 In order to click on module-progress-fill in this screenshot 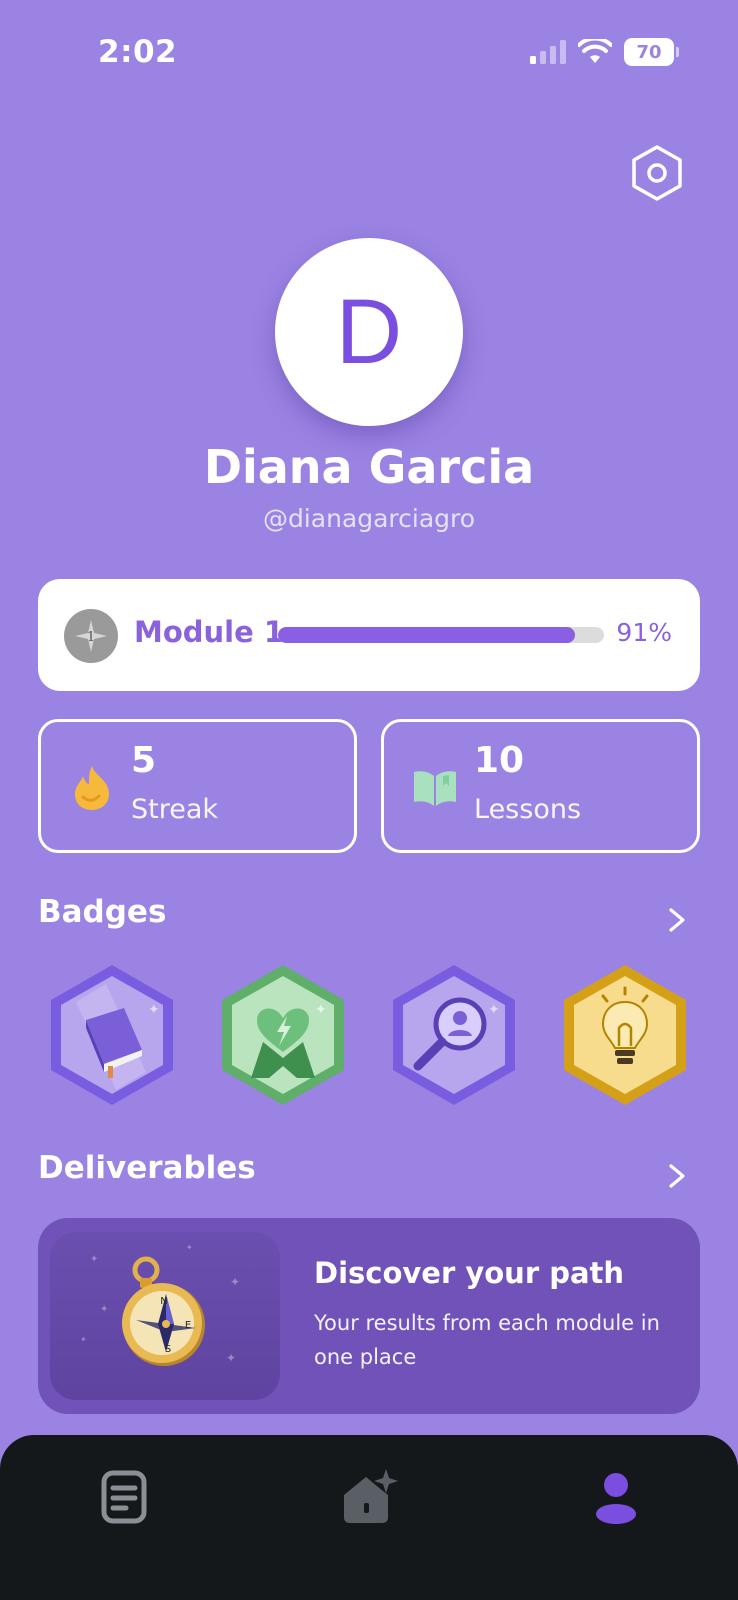, I will do `click(426, 635)`.